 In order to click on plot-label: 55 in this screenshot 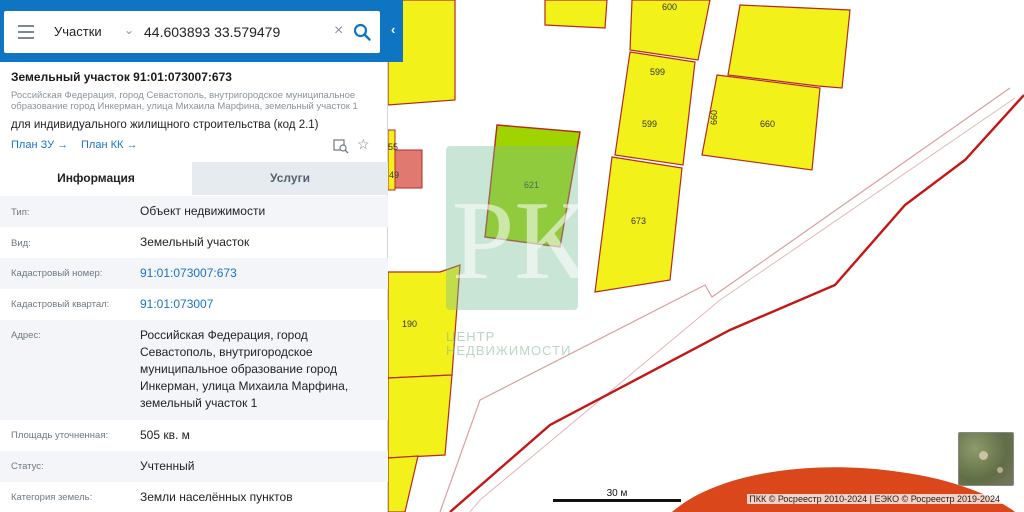, I will do `click(393, 147)`.